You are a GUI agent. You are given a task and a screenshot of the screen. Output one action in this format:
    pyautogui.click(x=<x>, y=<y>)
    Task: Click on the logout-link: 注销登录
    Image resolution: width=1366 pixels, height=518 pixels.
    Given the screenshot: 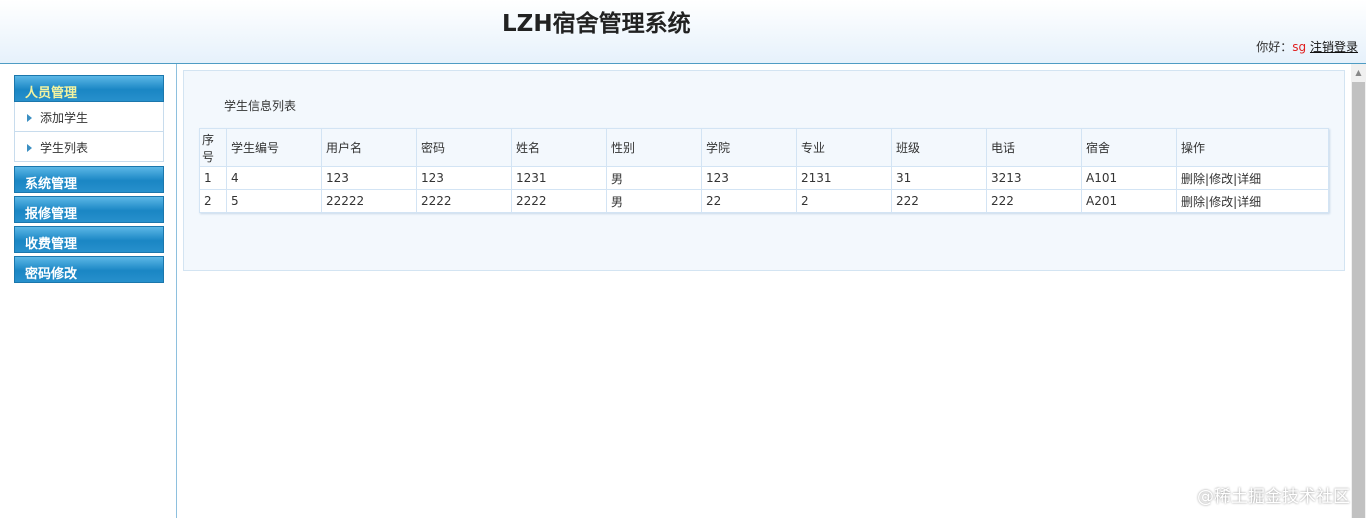 What is the action you would take?
    pyautogui.click(x=1334, y=47)
    